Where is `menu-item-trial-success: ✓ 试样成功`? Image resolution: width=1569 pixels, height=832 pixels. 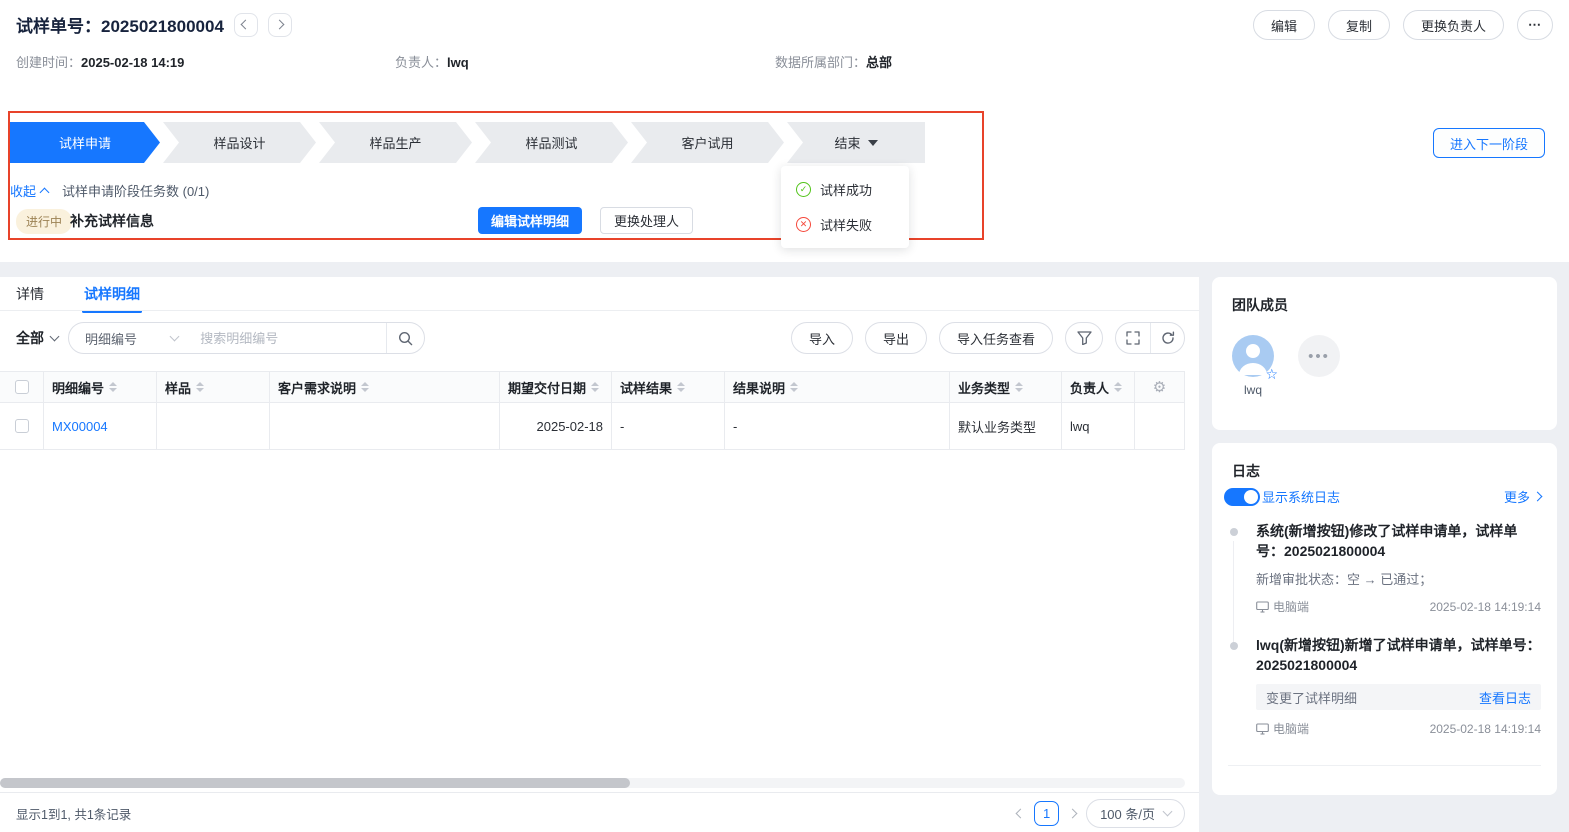
menu-item-trial-success: ✓ 试样成功 is located at coordinates (845, 189).